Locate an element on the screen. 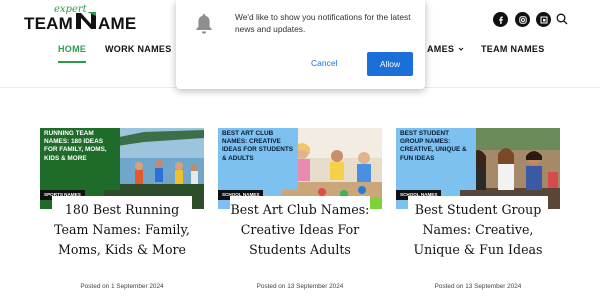 This screenshot has height=300, width=600. facebook-icon is located at coordinates (500, 19).